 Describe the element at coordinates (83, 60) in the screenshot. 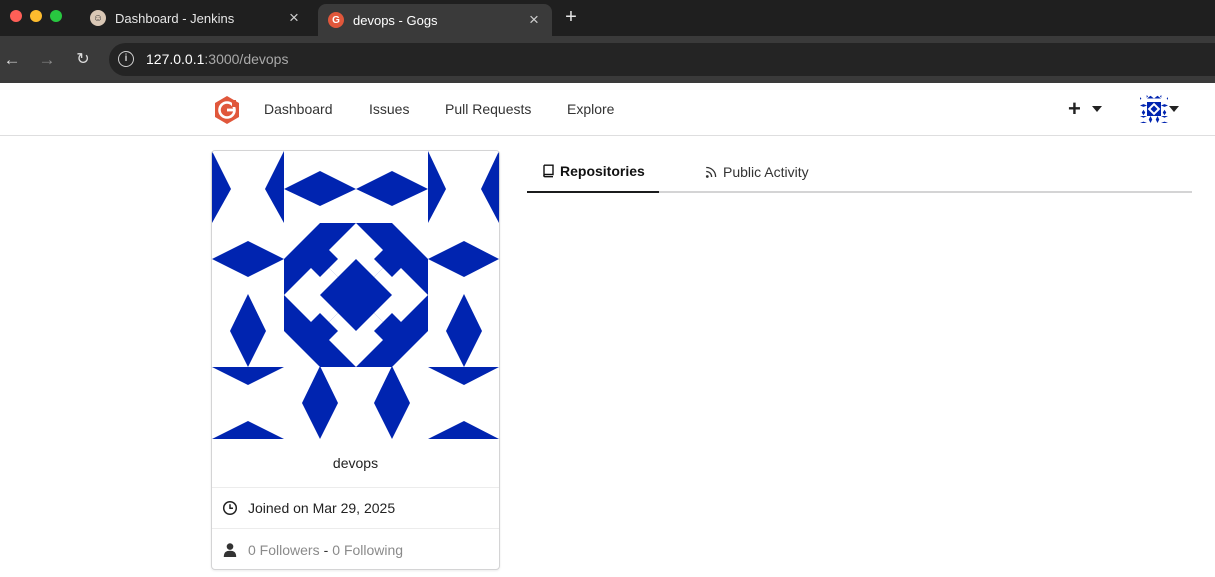

I see `reload-icon: ↻` at that location.